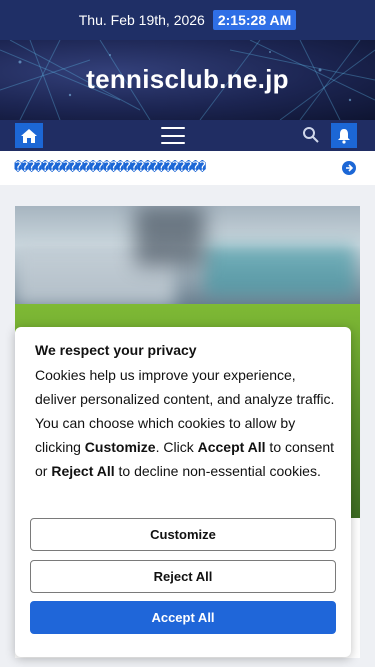  I want to click on accept-all-button: Accept All, so click(183, 617).